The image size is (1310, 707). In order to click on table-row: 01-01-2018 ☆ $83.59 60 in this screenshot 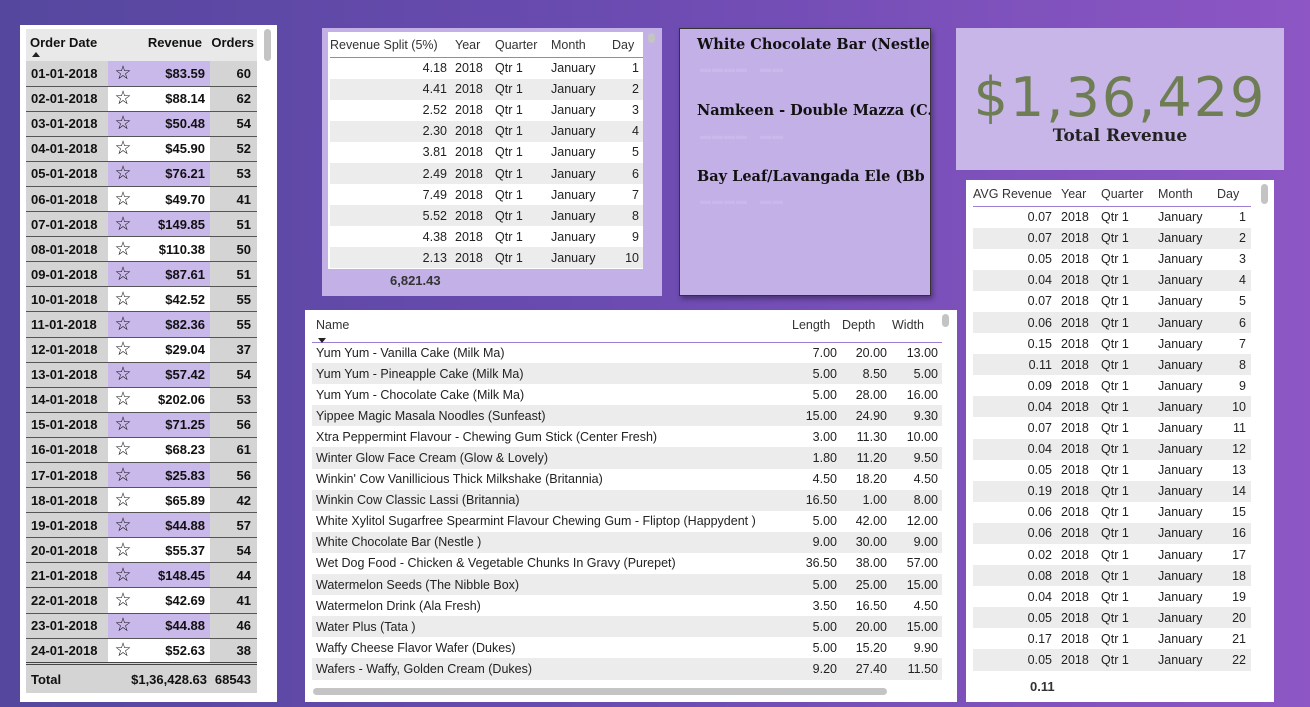, I will do `click(142, 74)`.